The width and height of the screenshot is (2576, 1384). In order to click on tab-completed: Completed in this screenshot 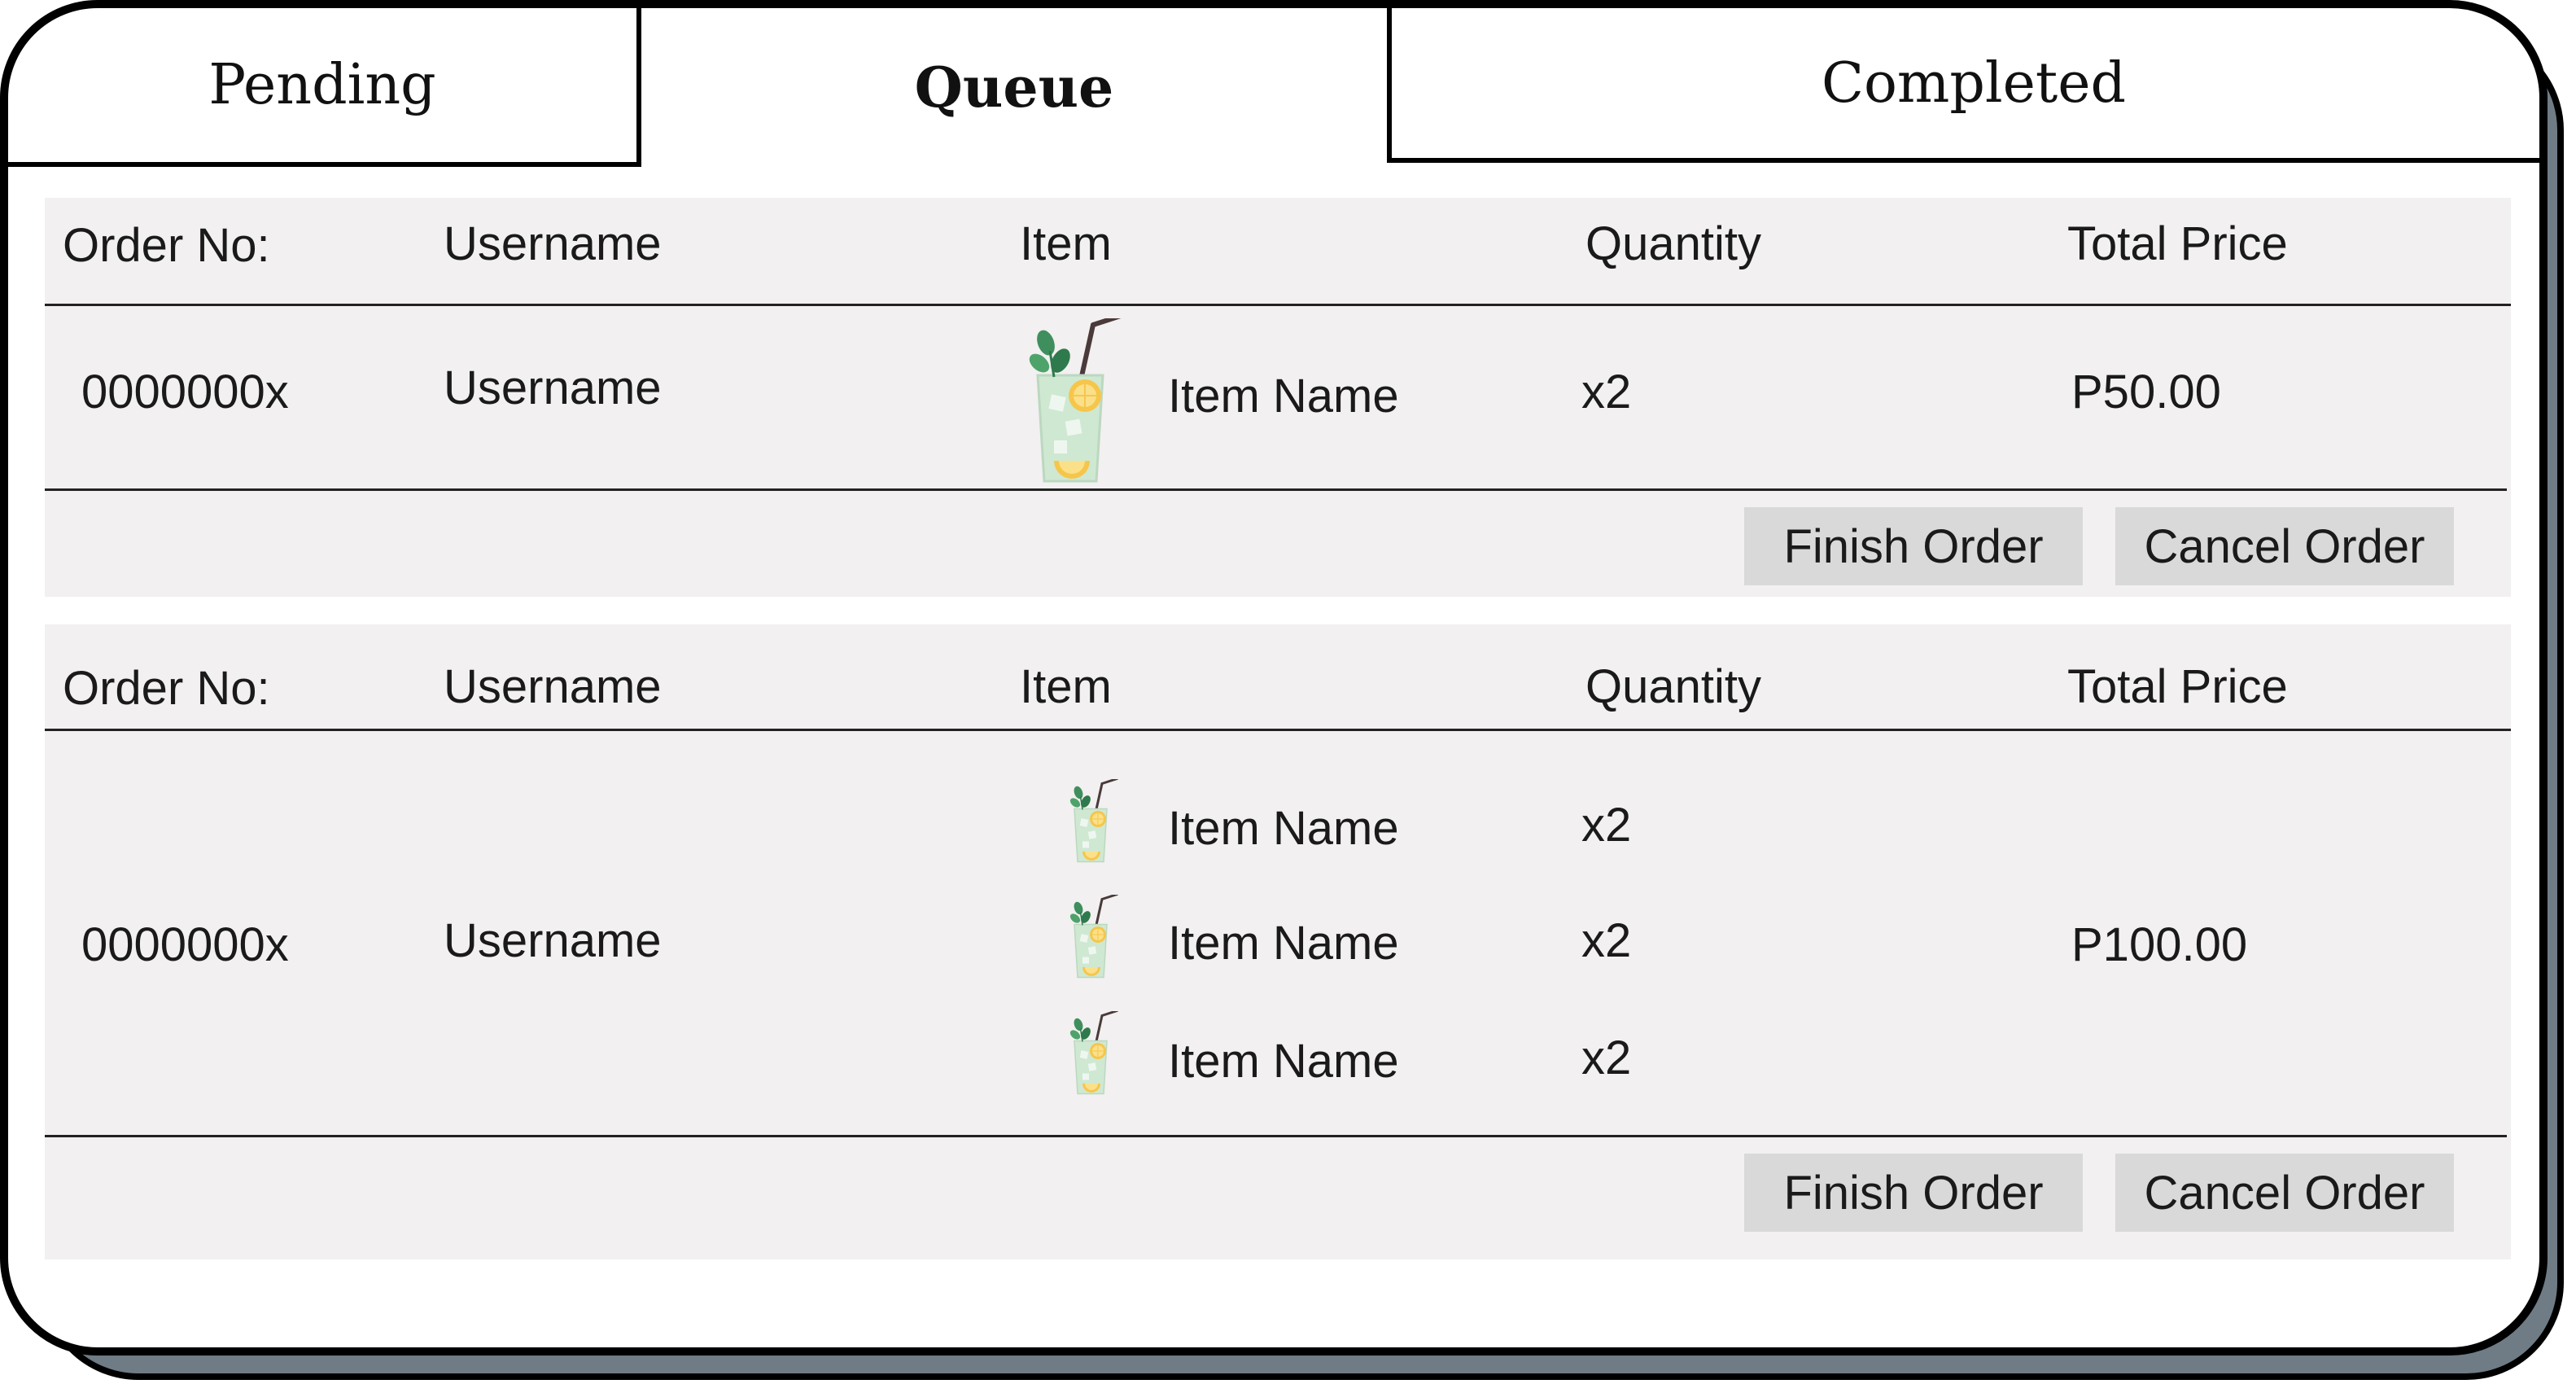, I will do `click(1963, 85)`.